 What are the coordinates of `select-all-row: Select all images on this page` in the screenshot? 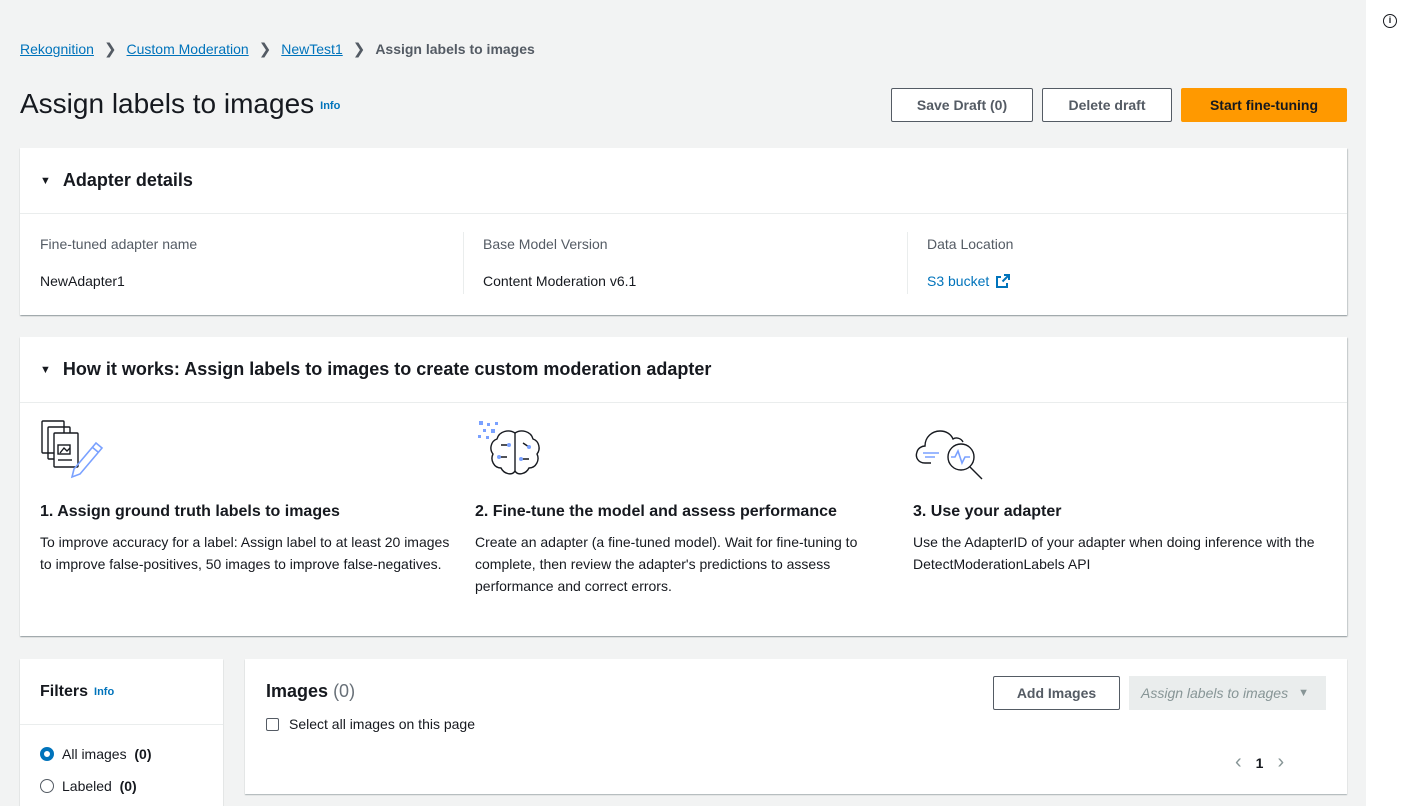 It's located at (370, 724).